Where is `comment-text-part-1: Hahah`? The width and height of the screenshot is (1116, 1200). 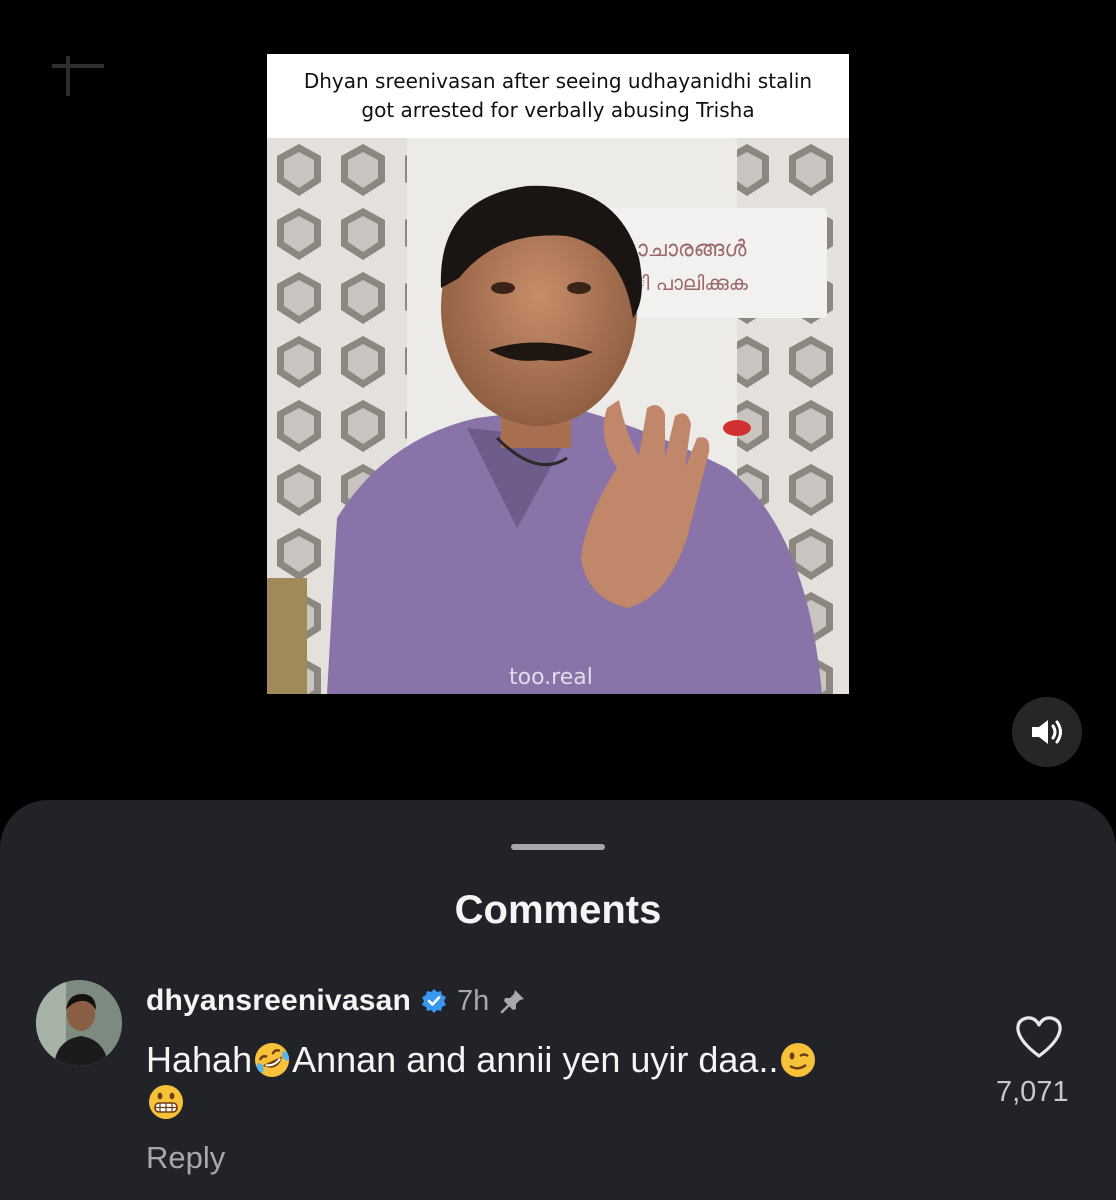
comment-text-part-1: Hahah is located at coordinates (199, 1059).